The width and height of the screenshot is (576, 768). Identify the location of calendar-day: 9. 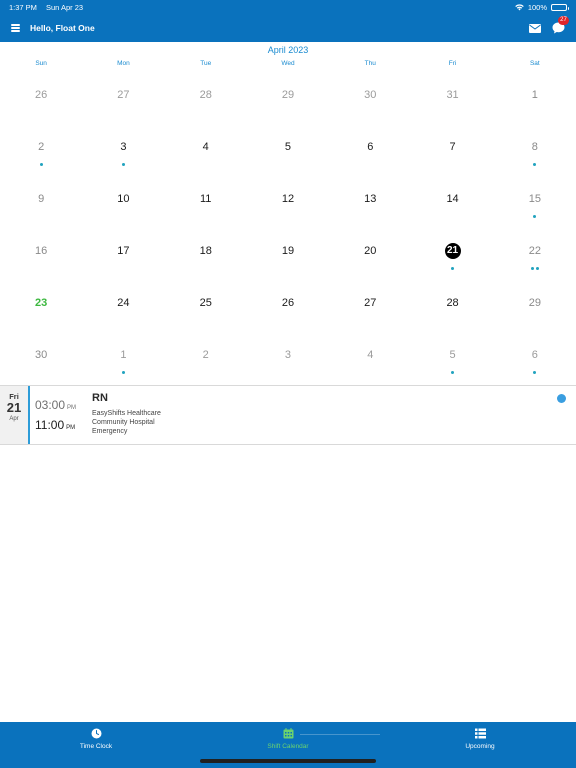
(41, 200).